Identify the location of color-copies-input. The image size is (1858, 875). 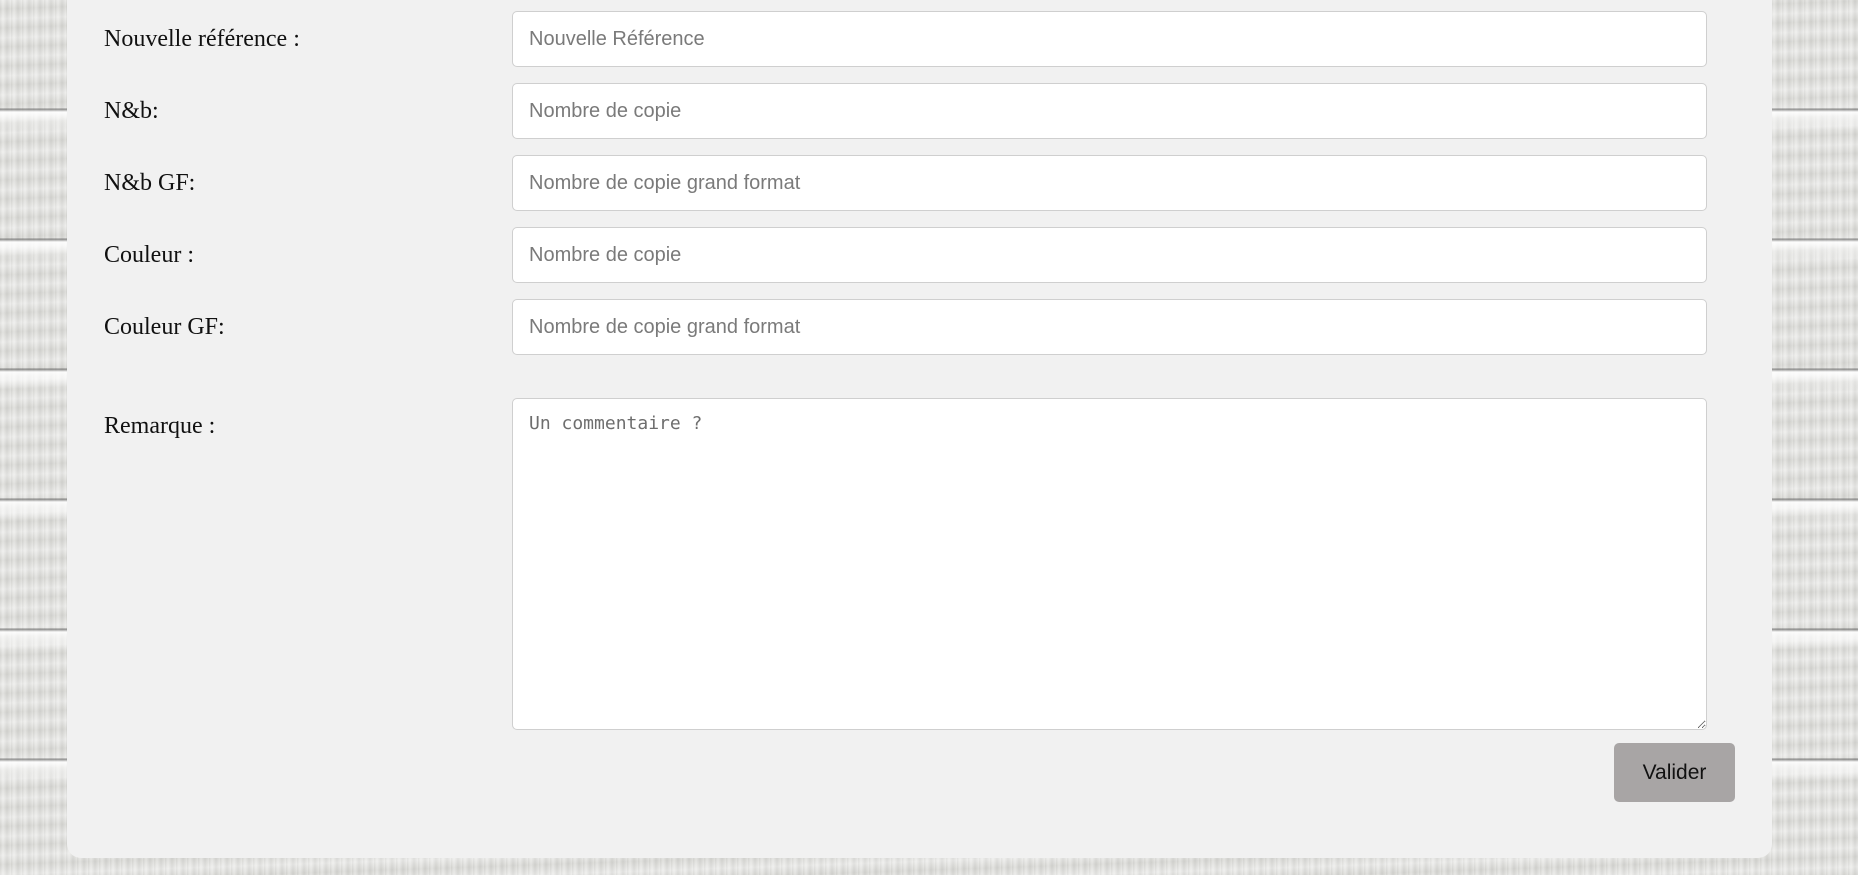
(1109, 255).